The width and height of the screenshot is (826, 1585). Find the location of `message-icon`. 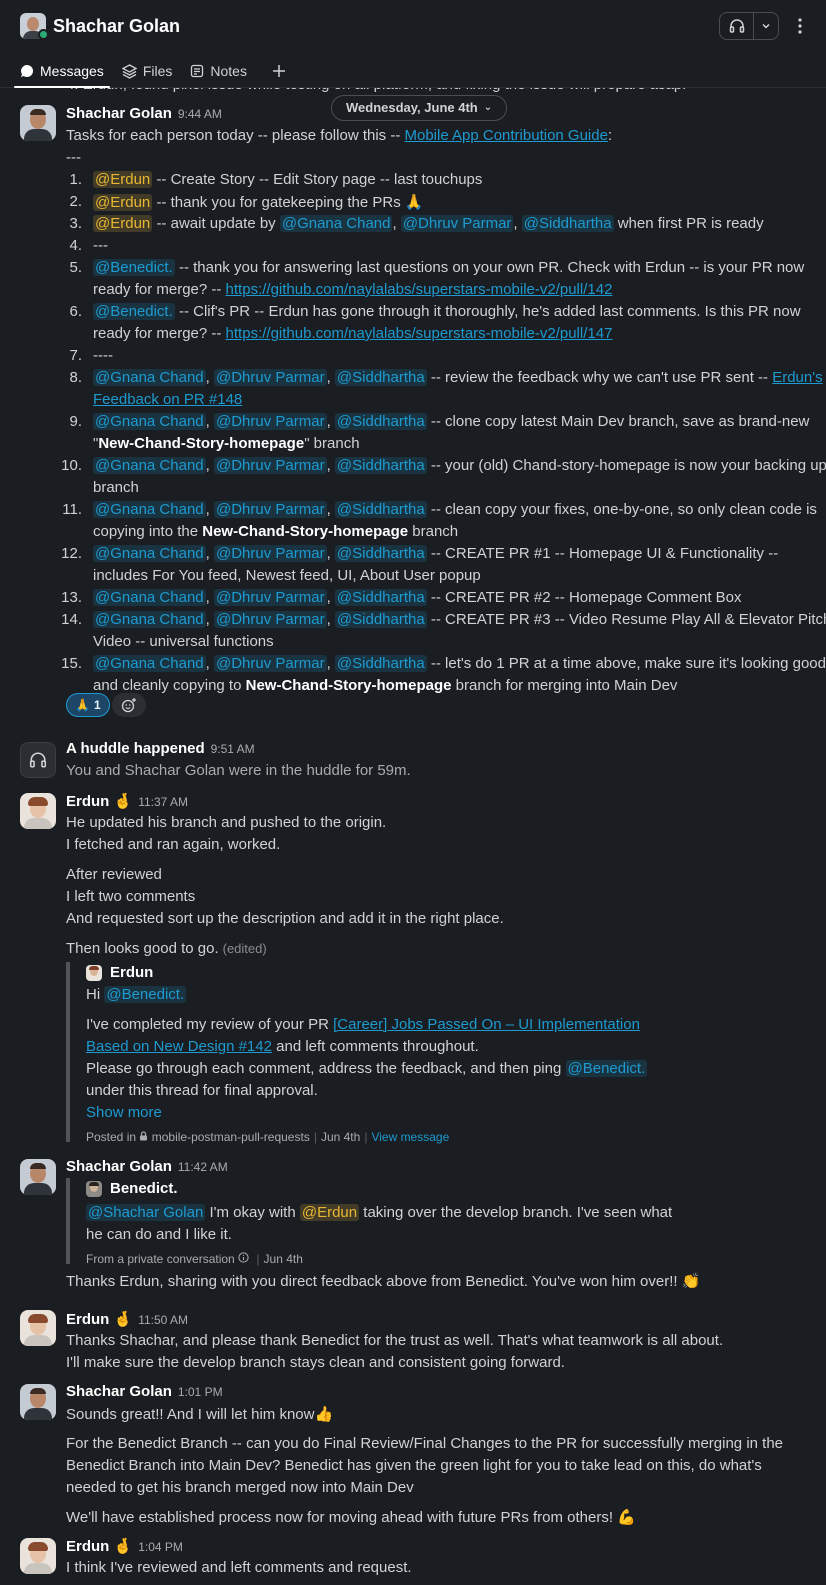

message-icon is located at coordinates (27, 70).